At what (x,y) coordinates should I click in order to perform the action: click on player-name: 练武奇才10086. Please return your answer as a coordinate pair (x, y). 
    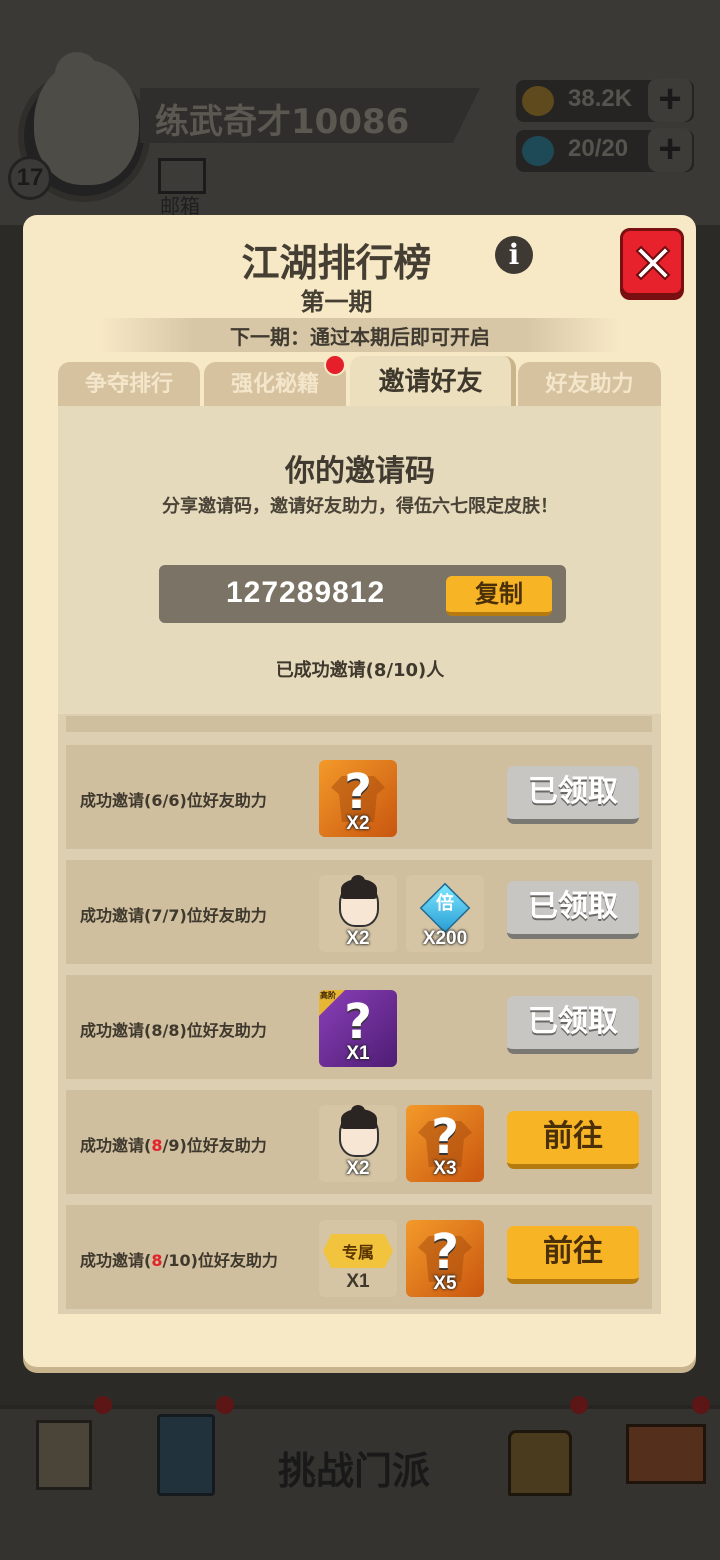
    Looking at the image, I should click on (282, 122).